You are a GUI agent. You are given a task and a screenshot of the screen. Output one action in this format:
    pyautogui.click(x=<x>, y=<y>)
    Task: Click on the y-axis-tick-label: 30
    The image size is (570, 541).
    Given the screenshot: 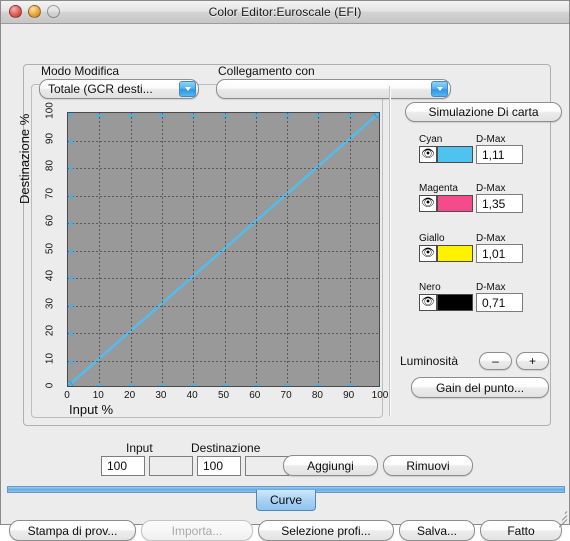 What is the action you would take?
    pyautogui.click(x=50, y=303)
    